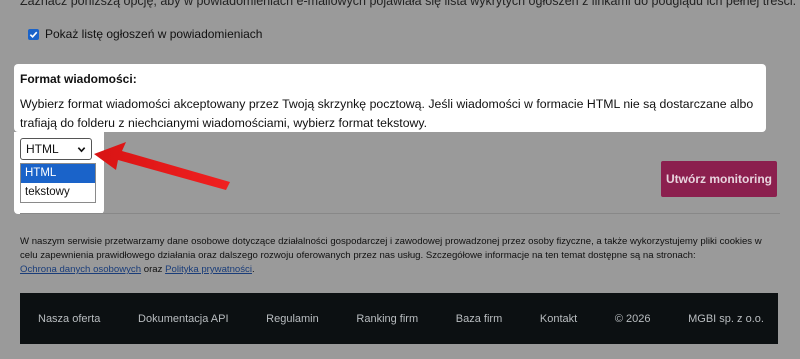 This screenshot has width=800, height=359. What do you see at coordinates (81, 149) in the screenshot?
I see `chevron-down-icon` at bounding box center [81, 149].